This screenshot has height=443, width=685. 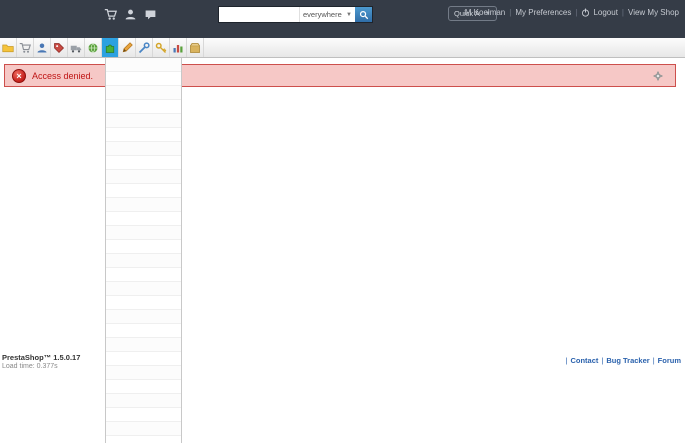 What do you see at coordinates (150, 14) in the screenshot?
I see `messages-icon` at bounding box center [150, 14].